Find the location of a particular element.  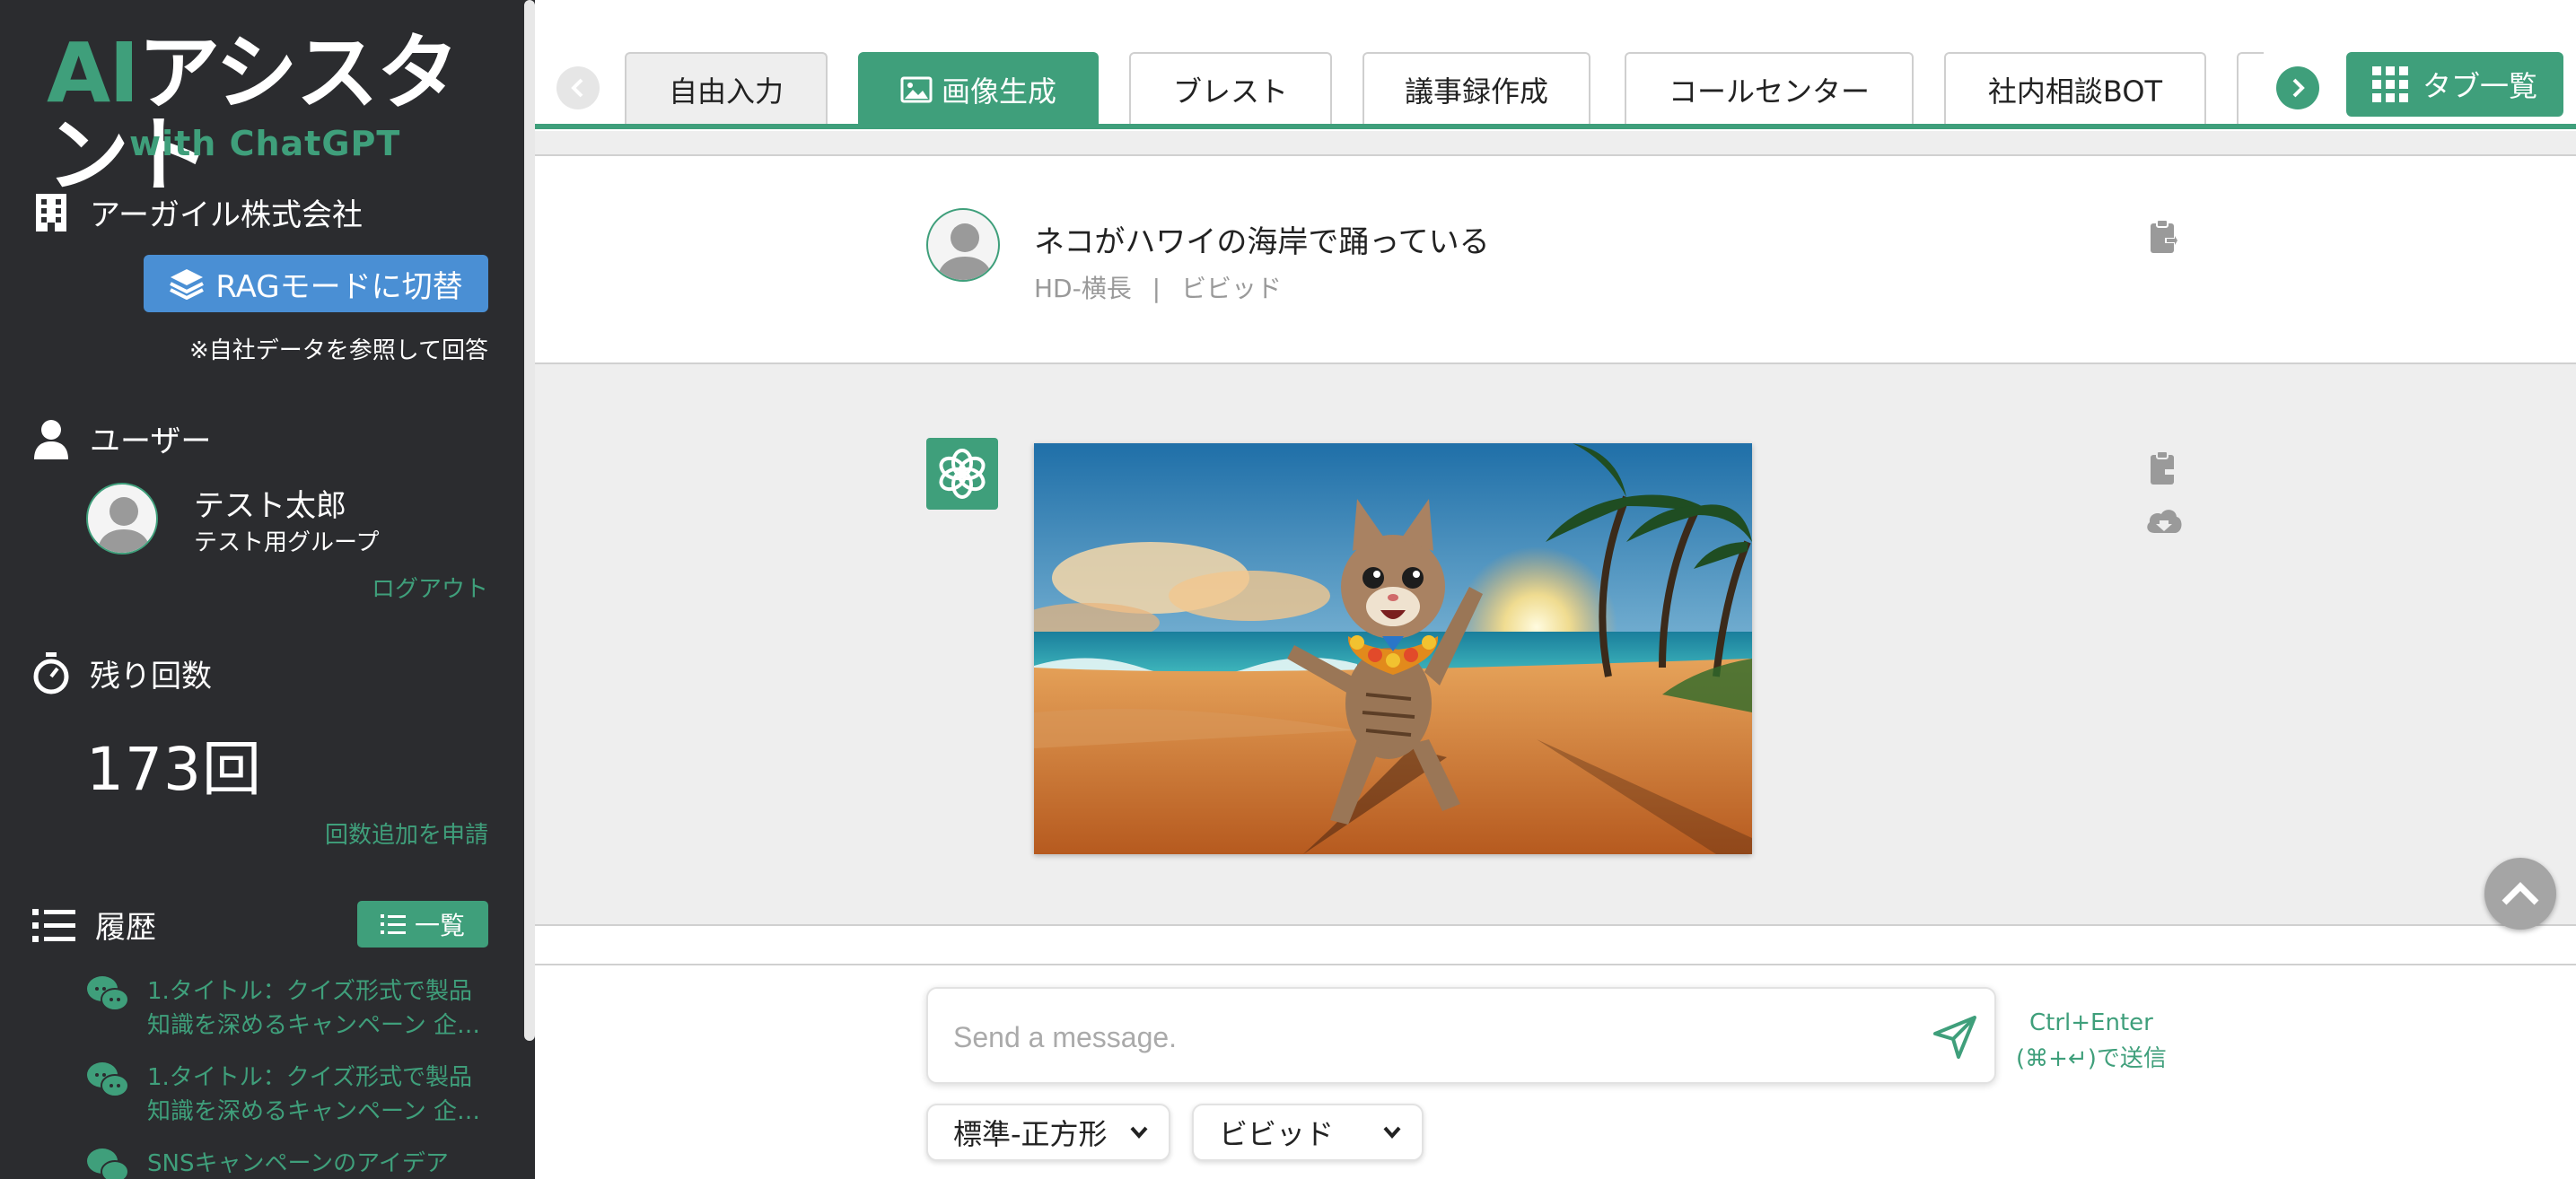

chevron-left-icon is located at coordinates (577, 88).